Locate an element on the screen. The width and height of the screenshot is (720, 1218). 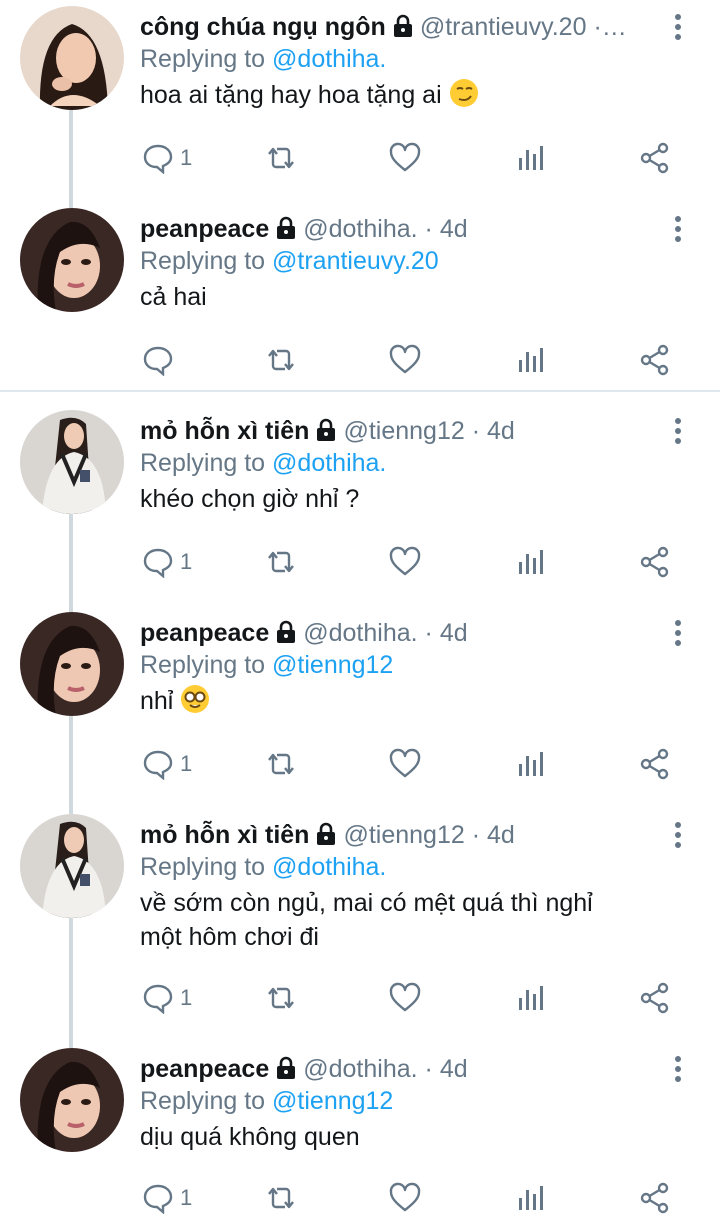
lock-icon is located at coordinates (403, 30).